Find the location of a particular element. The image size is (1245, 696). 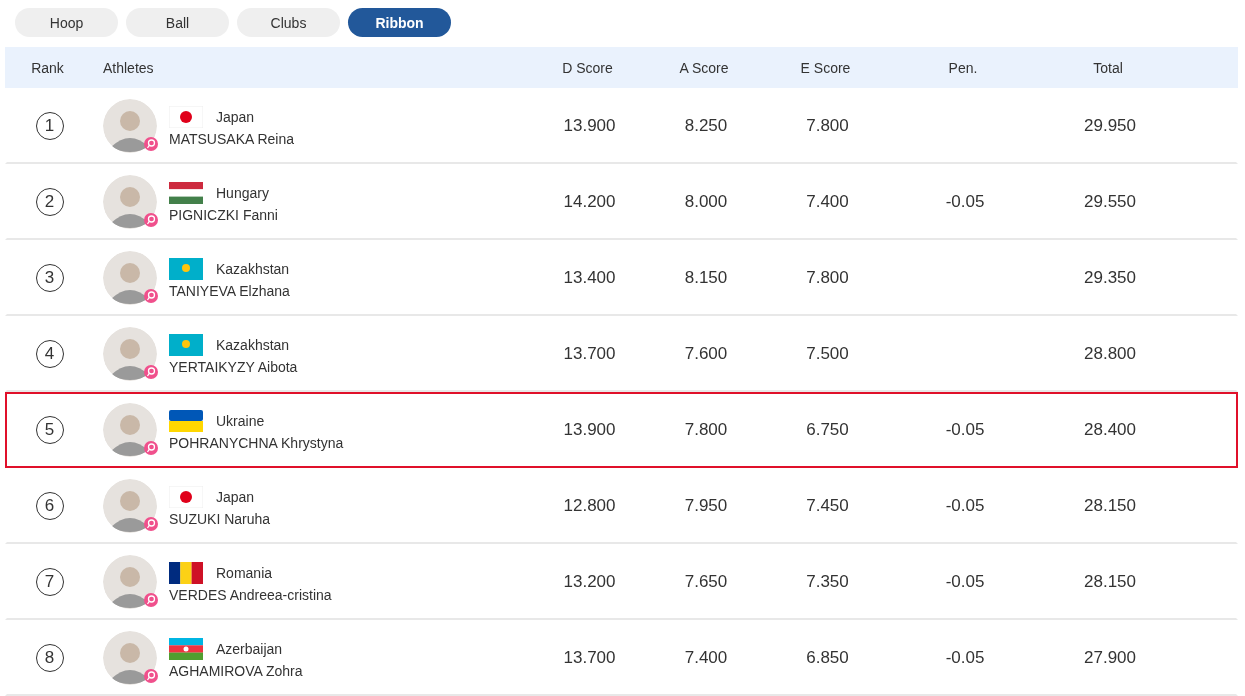

e-score: 7.350 is located at coordinates (827, 582).